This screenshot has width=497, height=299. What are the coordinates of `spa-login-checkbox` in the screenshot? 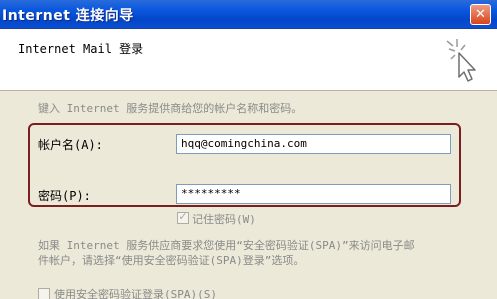 It's located at (44, 293).